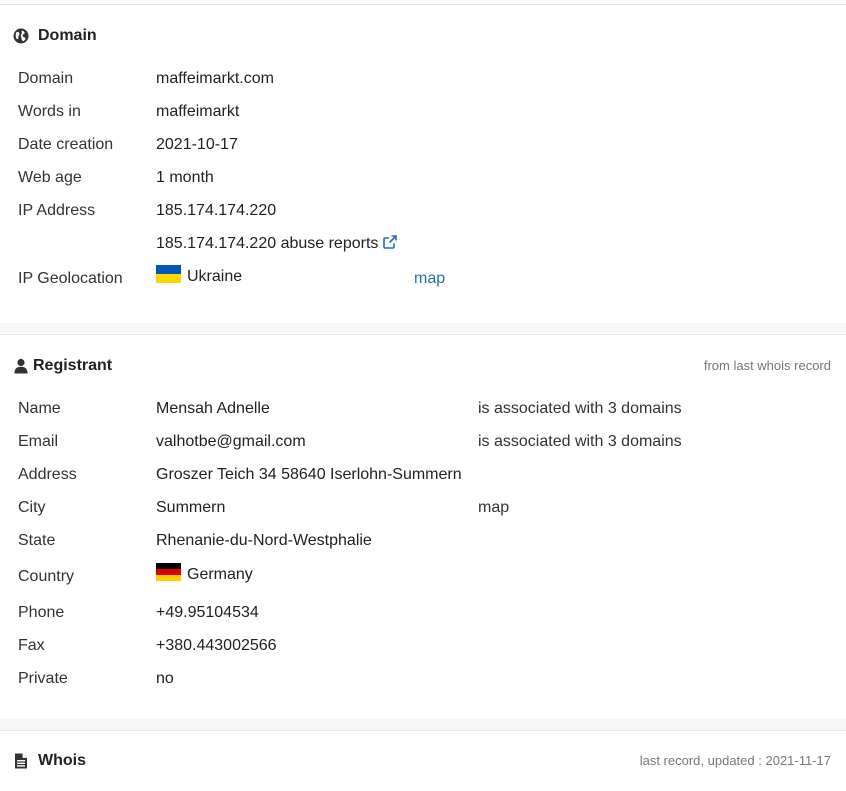 The height and width of the screenshot is (791, 846). Describe the element at coordinates (423, 211) in the screenshot. I see `ip-address-row: IP Address 185.174.174.220` at that location.